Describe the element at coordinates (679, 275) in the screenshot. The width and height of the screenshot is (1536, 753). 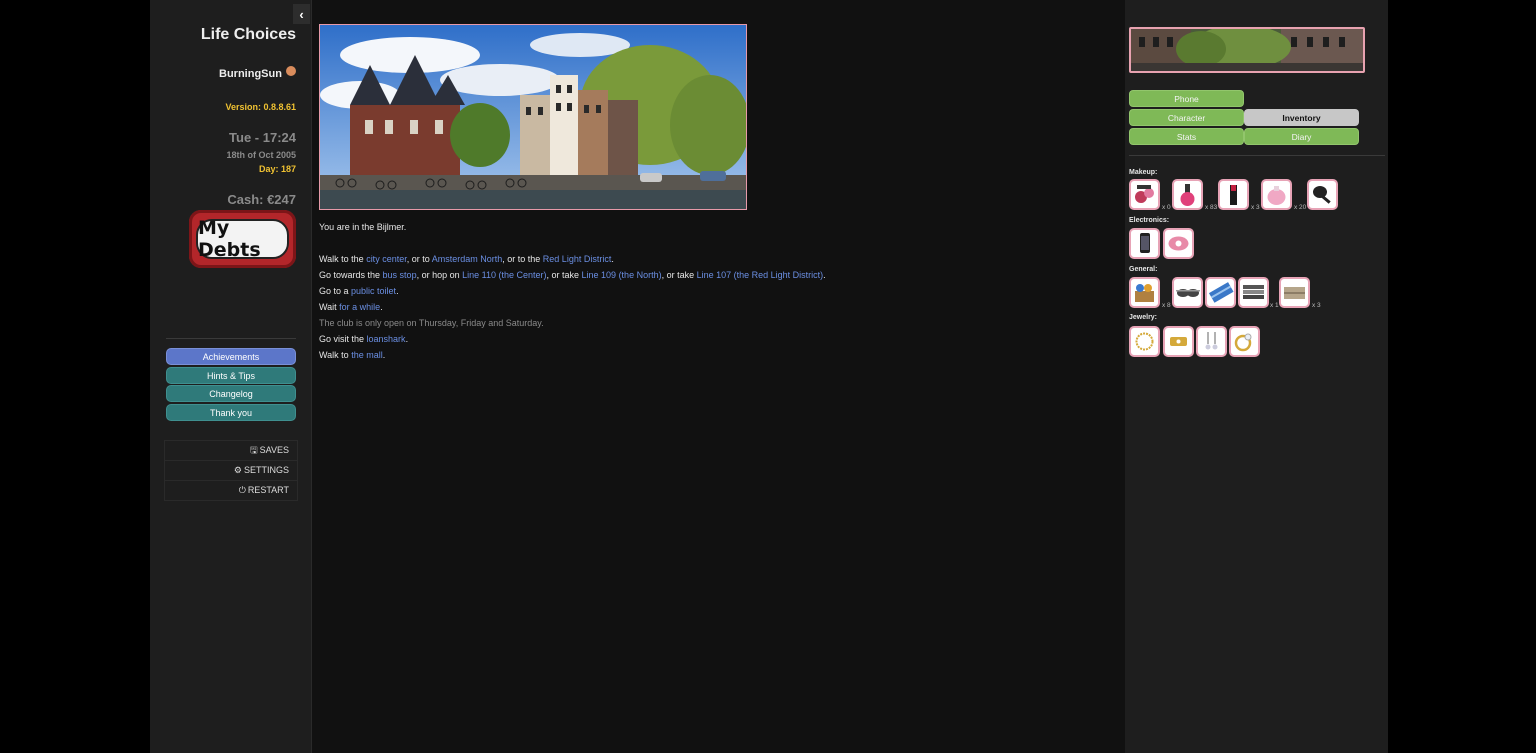
I see `transport-sep-3: , or take` at that location.